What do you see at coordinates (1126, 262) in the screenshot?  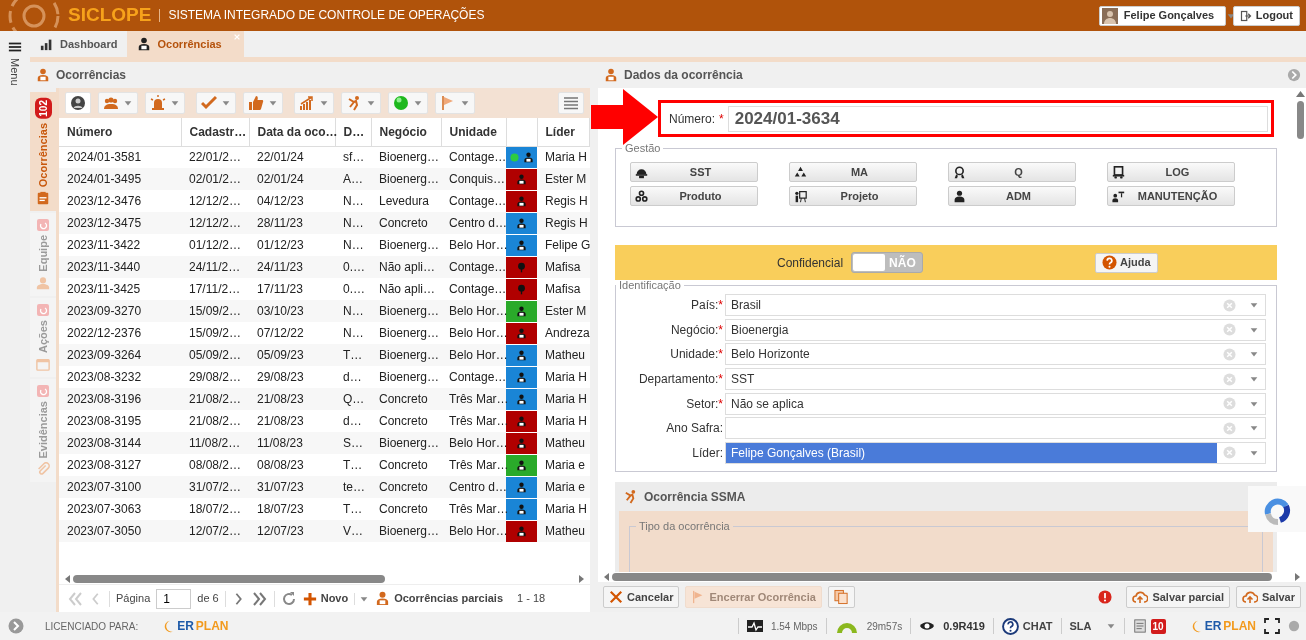 I see `help-button: Ajuda` at bounding box center [1126, 262].